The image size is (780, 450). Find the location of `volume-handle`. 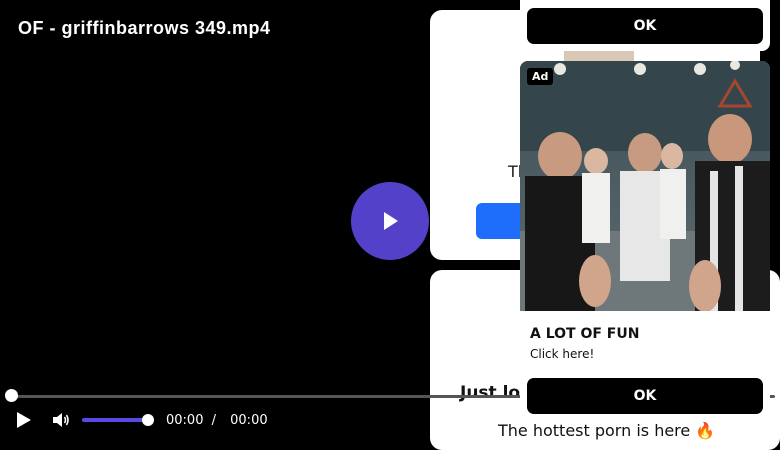

volume-handle is located at coordinates (148, 420).